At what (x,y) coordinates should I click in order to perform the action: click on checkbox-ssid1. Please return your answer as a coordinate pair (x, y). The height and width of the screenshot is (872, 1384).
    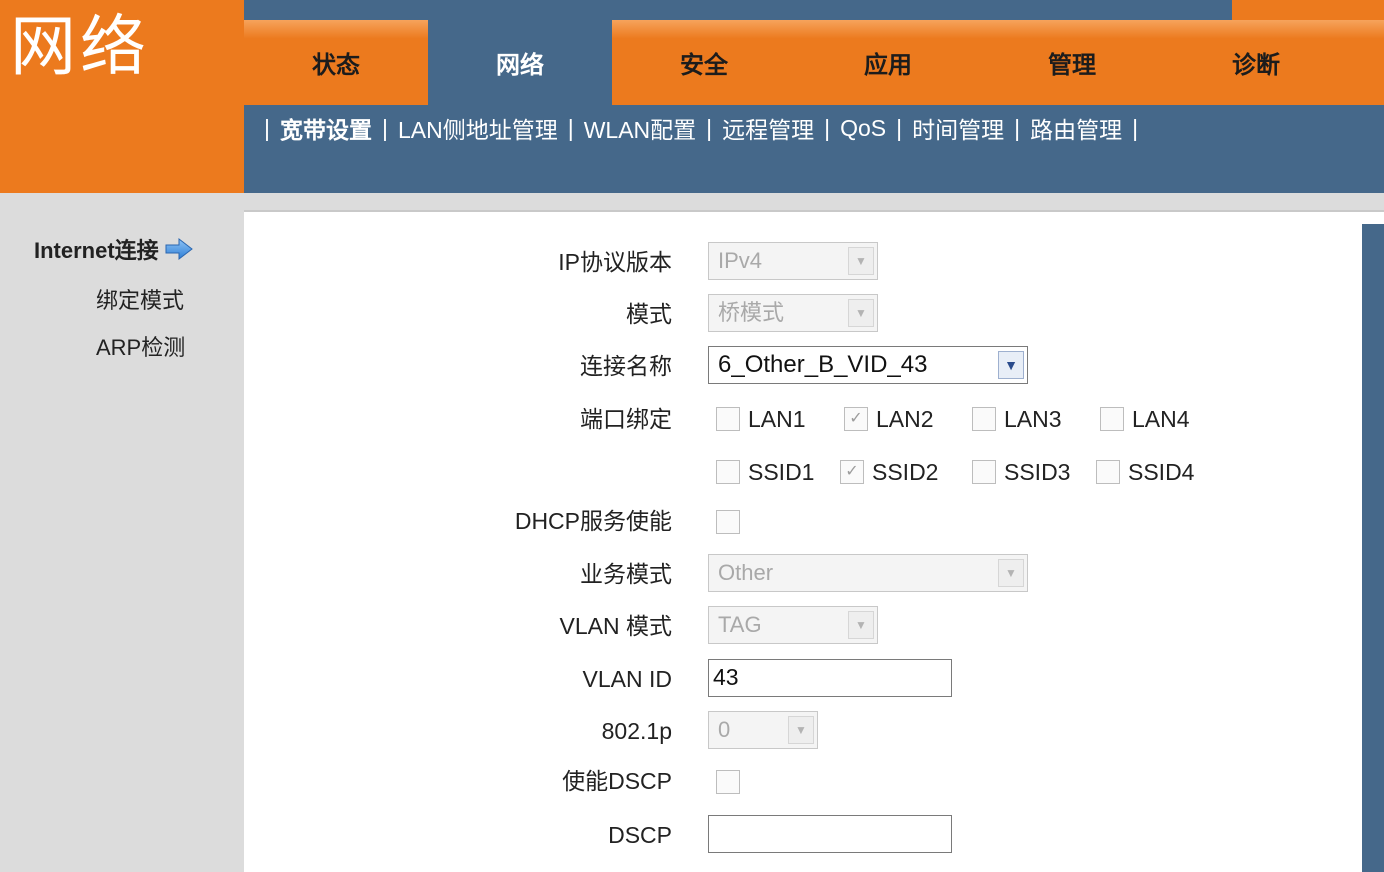
    Looking at the image, I should click on (728, 472).